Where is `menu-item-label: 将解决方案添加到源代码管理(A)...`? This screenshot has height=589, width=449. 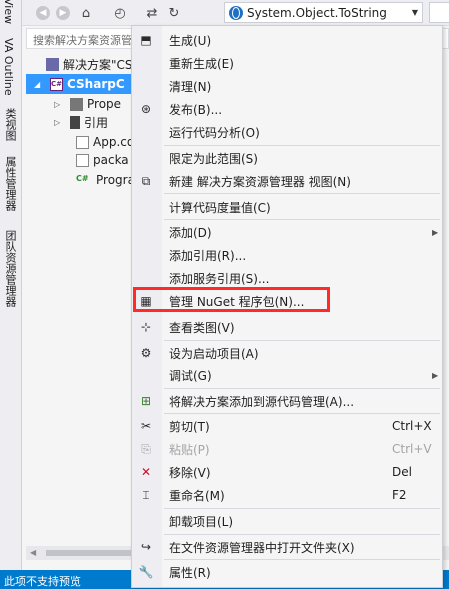
menu-item-label: 将解决方案添加到源代码管理(A)... is located at coordinates (262, 401).